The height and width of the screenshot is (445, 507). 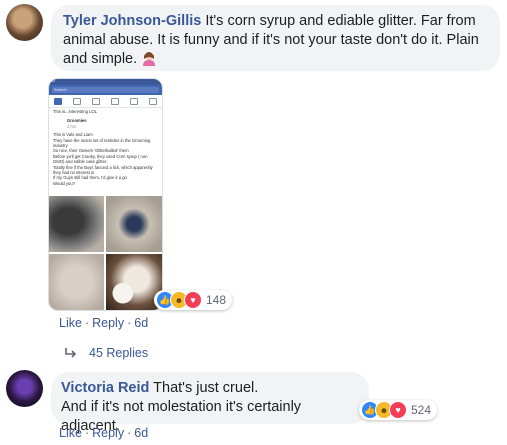 I want to click on friends-icon, so click(x=77, y=101).